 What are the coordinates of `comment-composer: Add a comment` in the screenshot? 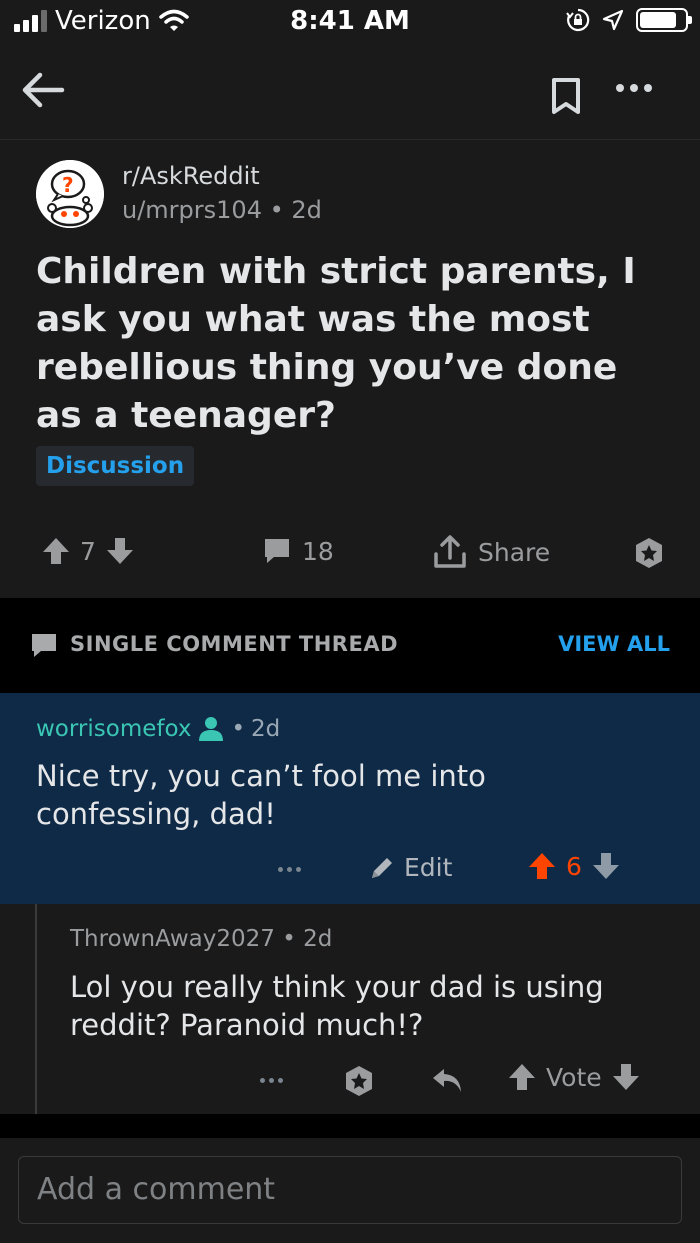 It's located at (350, 1190).